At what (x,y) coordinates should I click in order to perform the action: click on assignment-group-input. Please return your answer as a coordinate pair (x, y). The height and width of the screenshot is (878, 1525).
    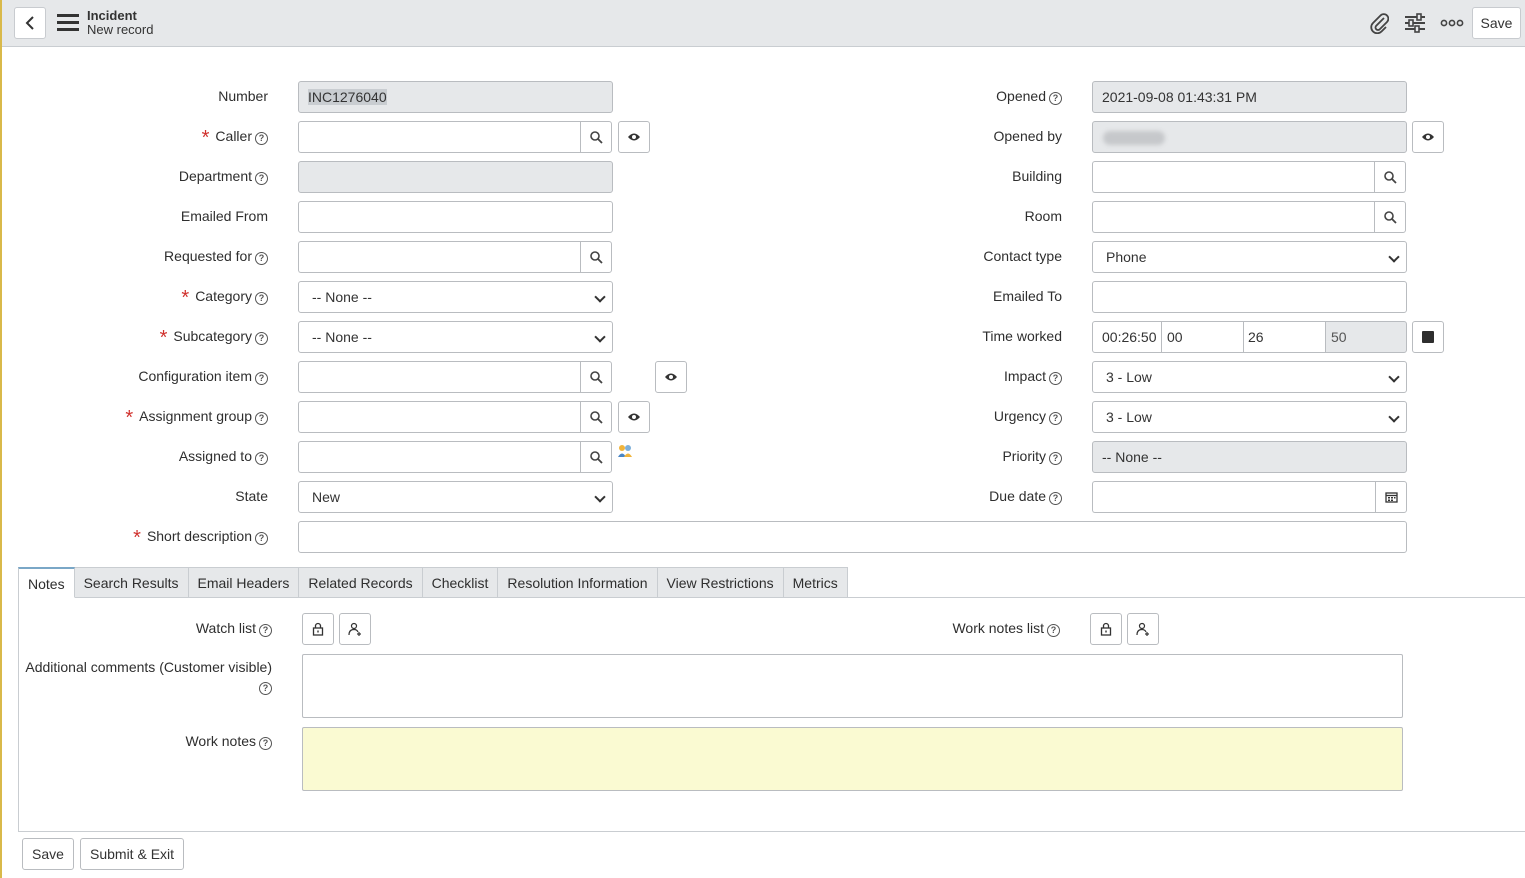
    Looking at the image, I should click on (439, 417).